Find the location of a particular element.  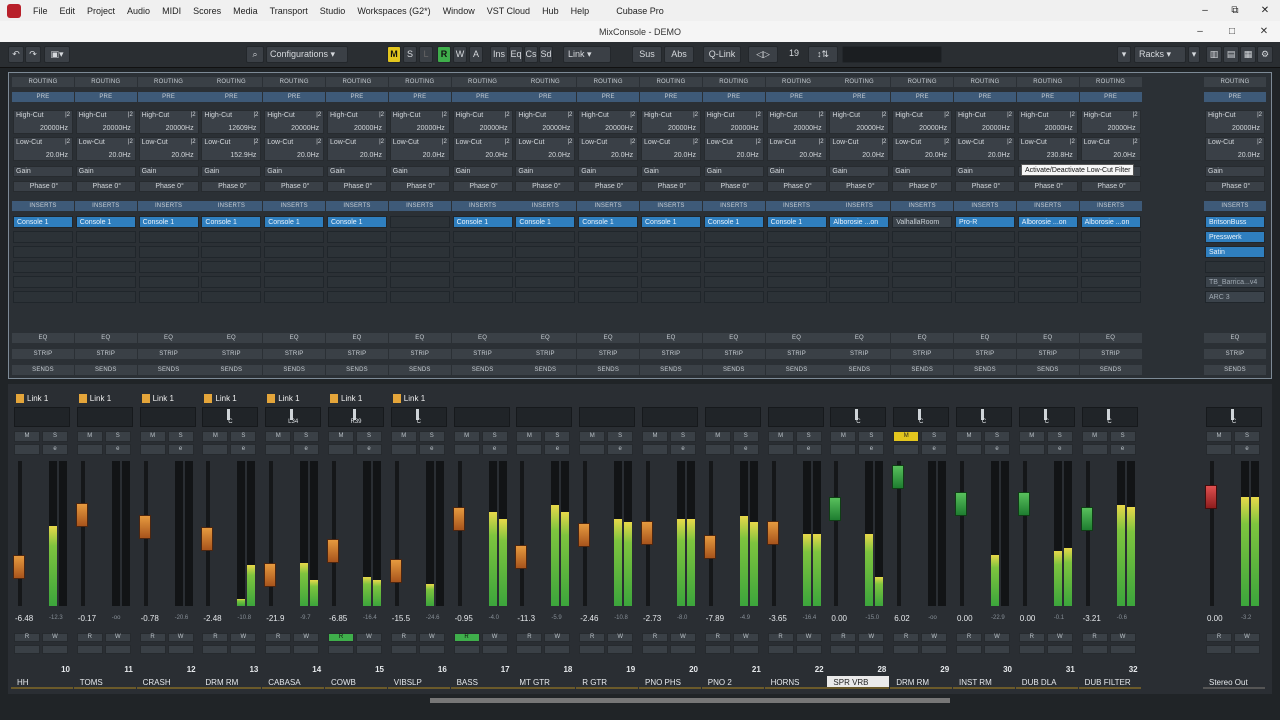

volume-value: -3.21 is located at coordinates (1098, 618).